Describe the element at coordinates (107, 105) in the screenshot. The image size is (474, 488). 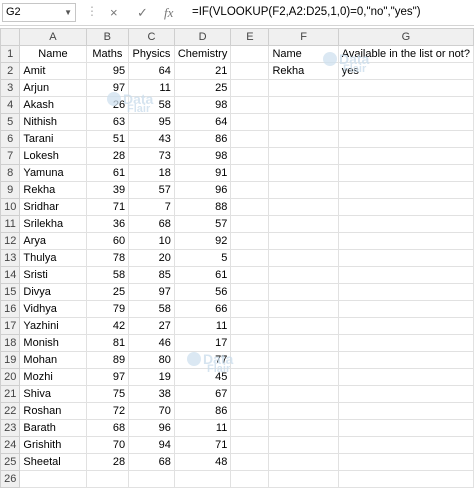
I see `cell-b4: 26` at that location.